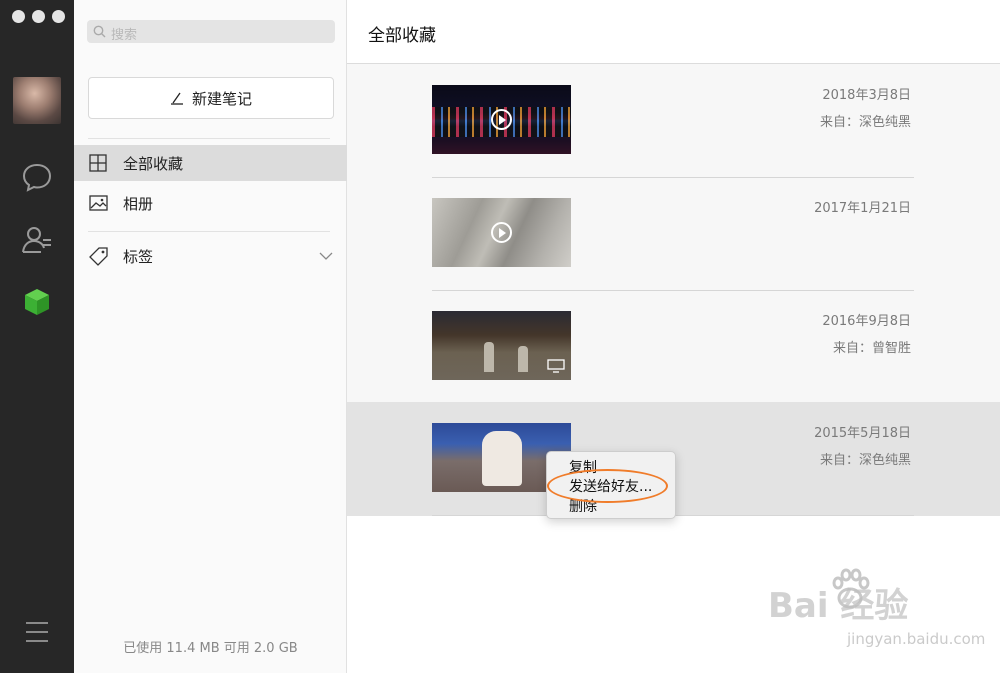 This screenshot has width=1000, height=673. I want to click on nav-item-all-favorites: 全部收藏, so click(210, 163).